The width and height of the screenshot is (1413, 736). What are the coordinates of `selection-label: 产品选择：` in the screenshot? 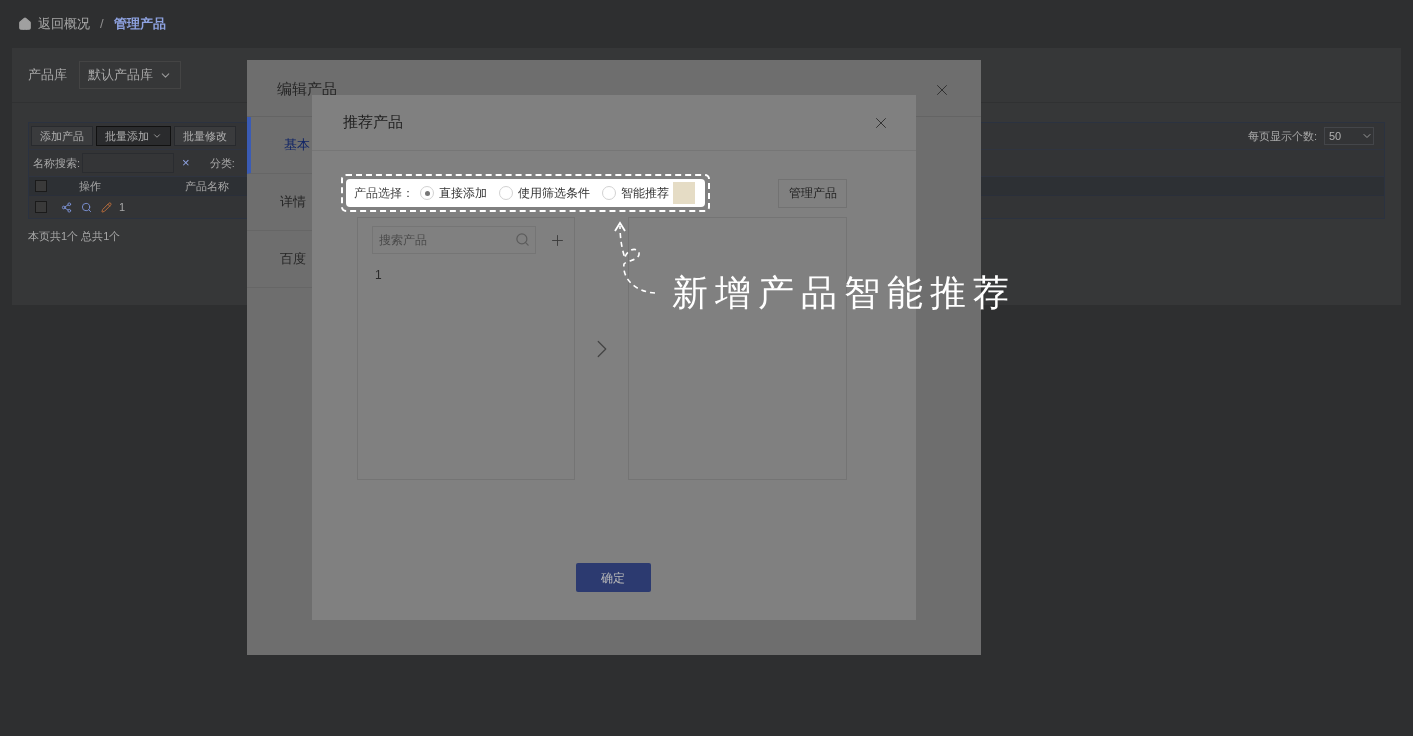 It's located at (384, 193).